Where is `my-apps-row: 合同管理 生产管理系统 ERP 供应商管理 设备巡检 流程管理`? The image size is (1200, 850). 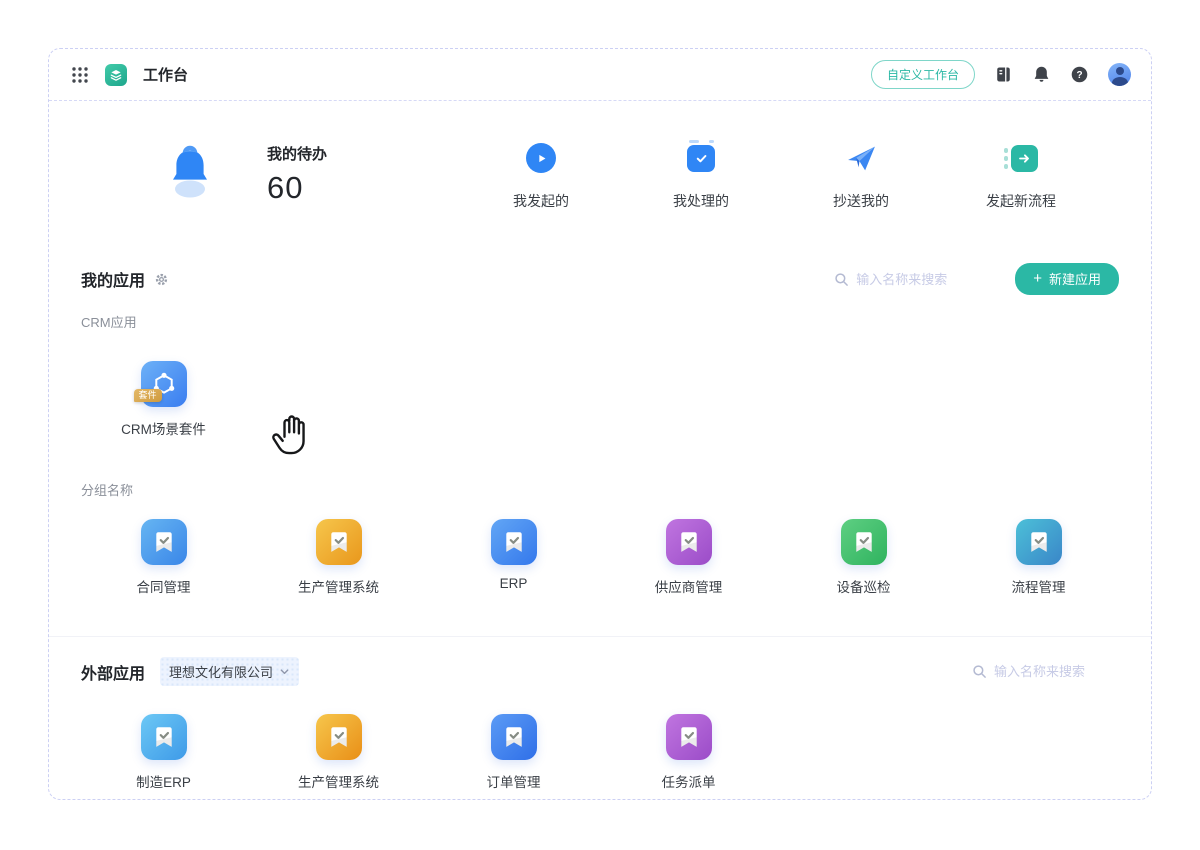 my-apps-row: 合同管理 生产管理系统 ERP 供应商管理 设备巡检 流程管理 is located at coordinates (600, 557).